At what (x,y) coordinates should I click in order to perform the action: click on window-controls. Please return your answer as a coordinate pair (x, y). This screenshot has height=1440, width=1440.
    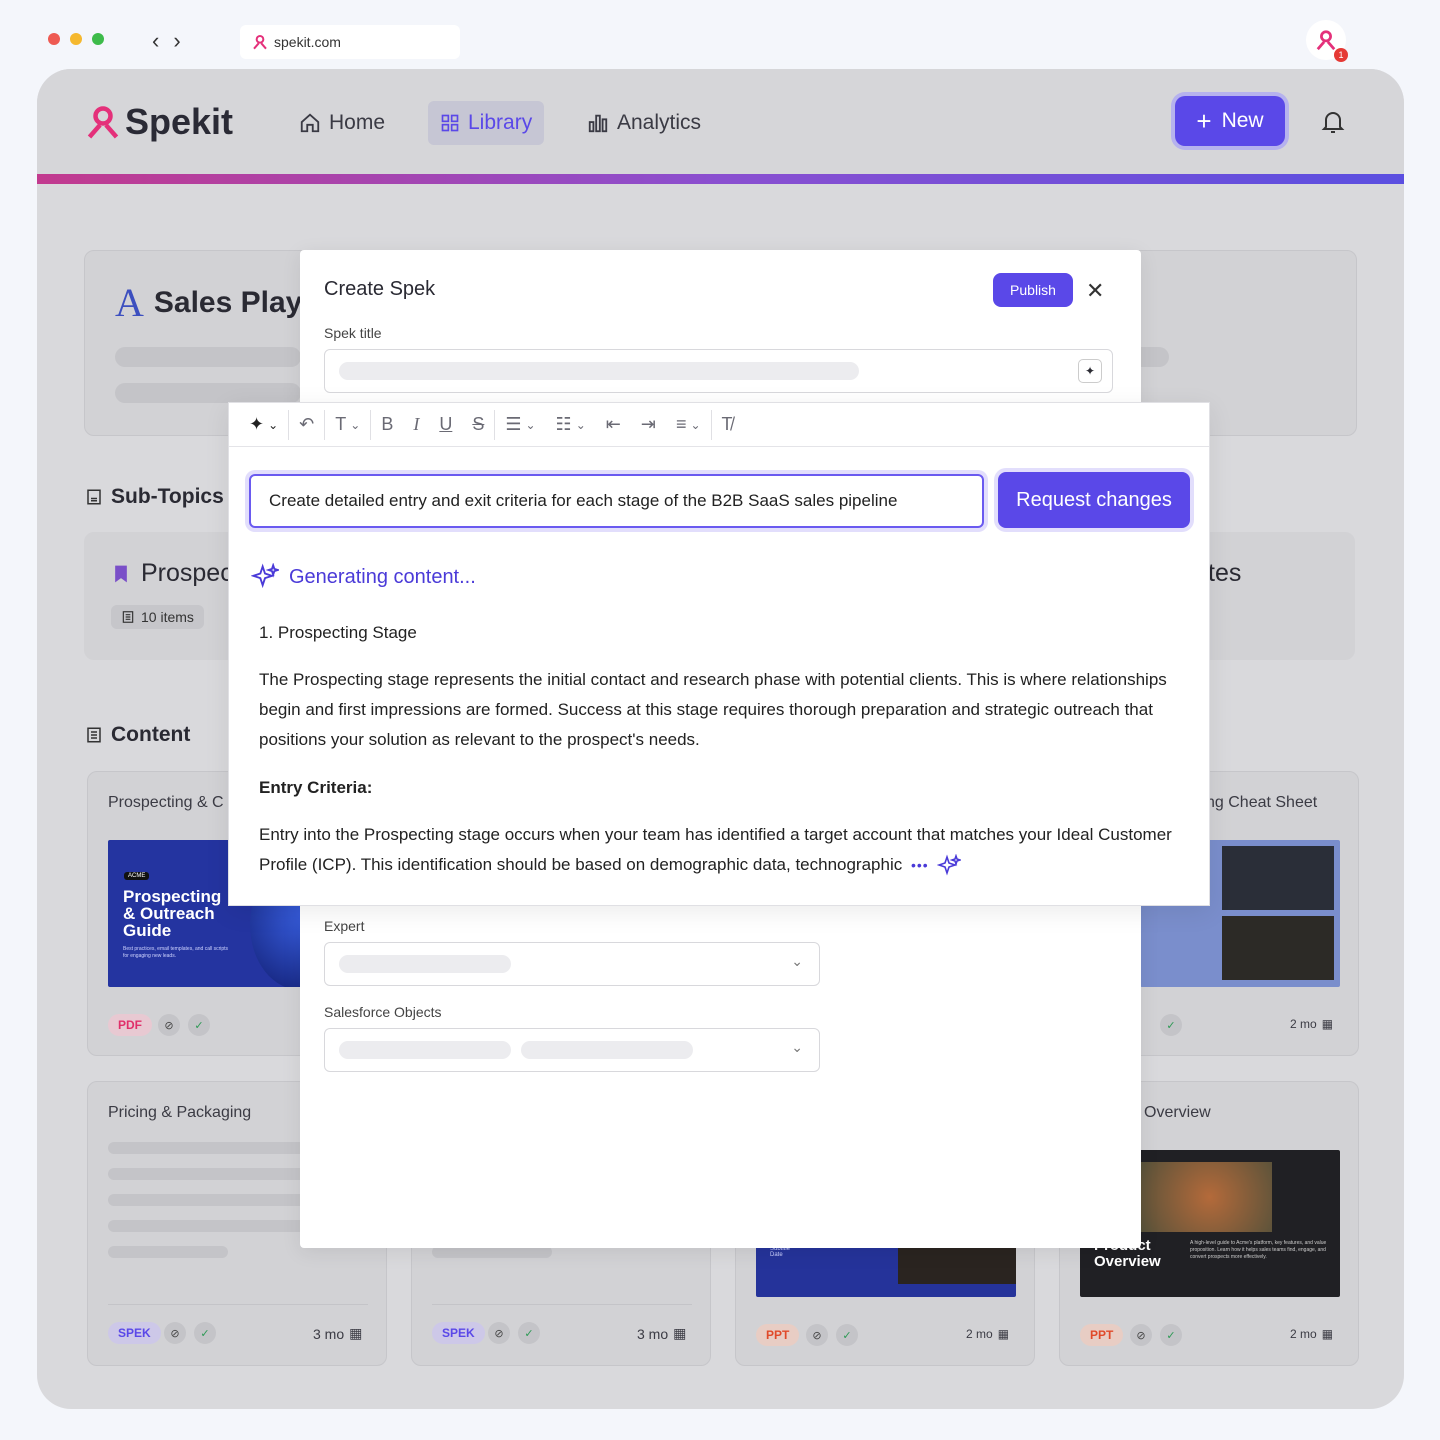
    Looking at the image, I should click on (76, 39).